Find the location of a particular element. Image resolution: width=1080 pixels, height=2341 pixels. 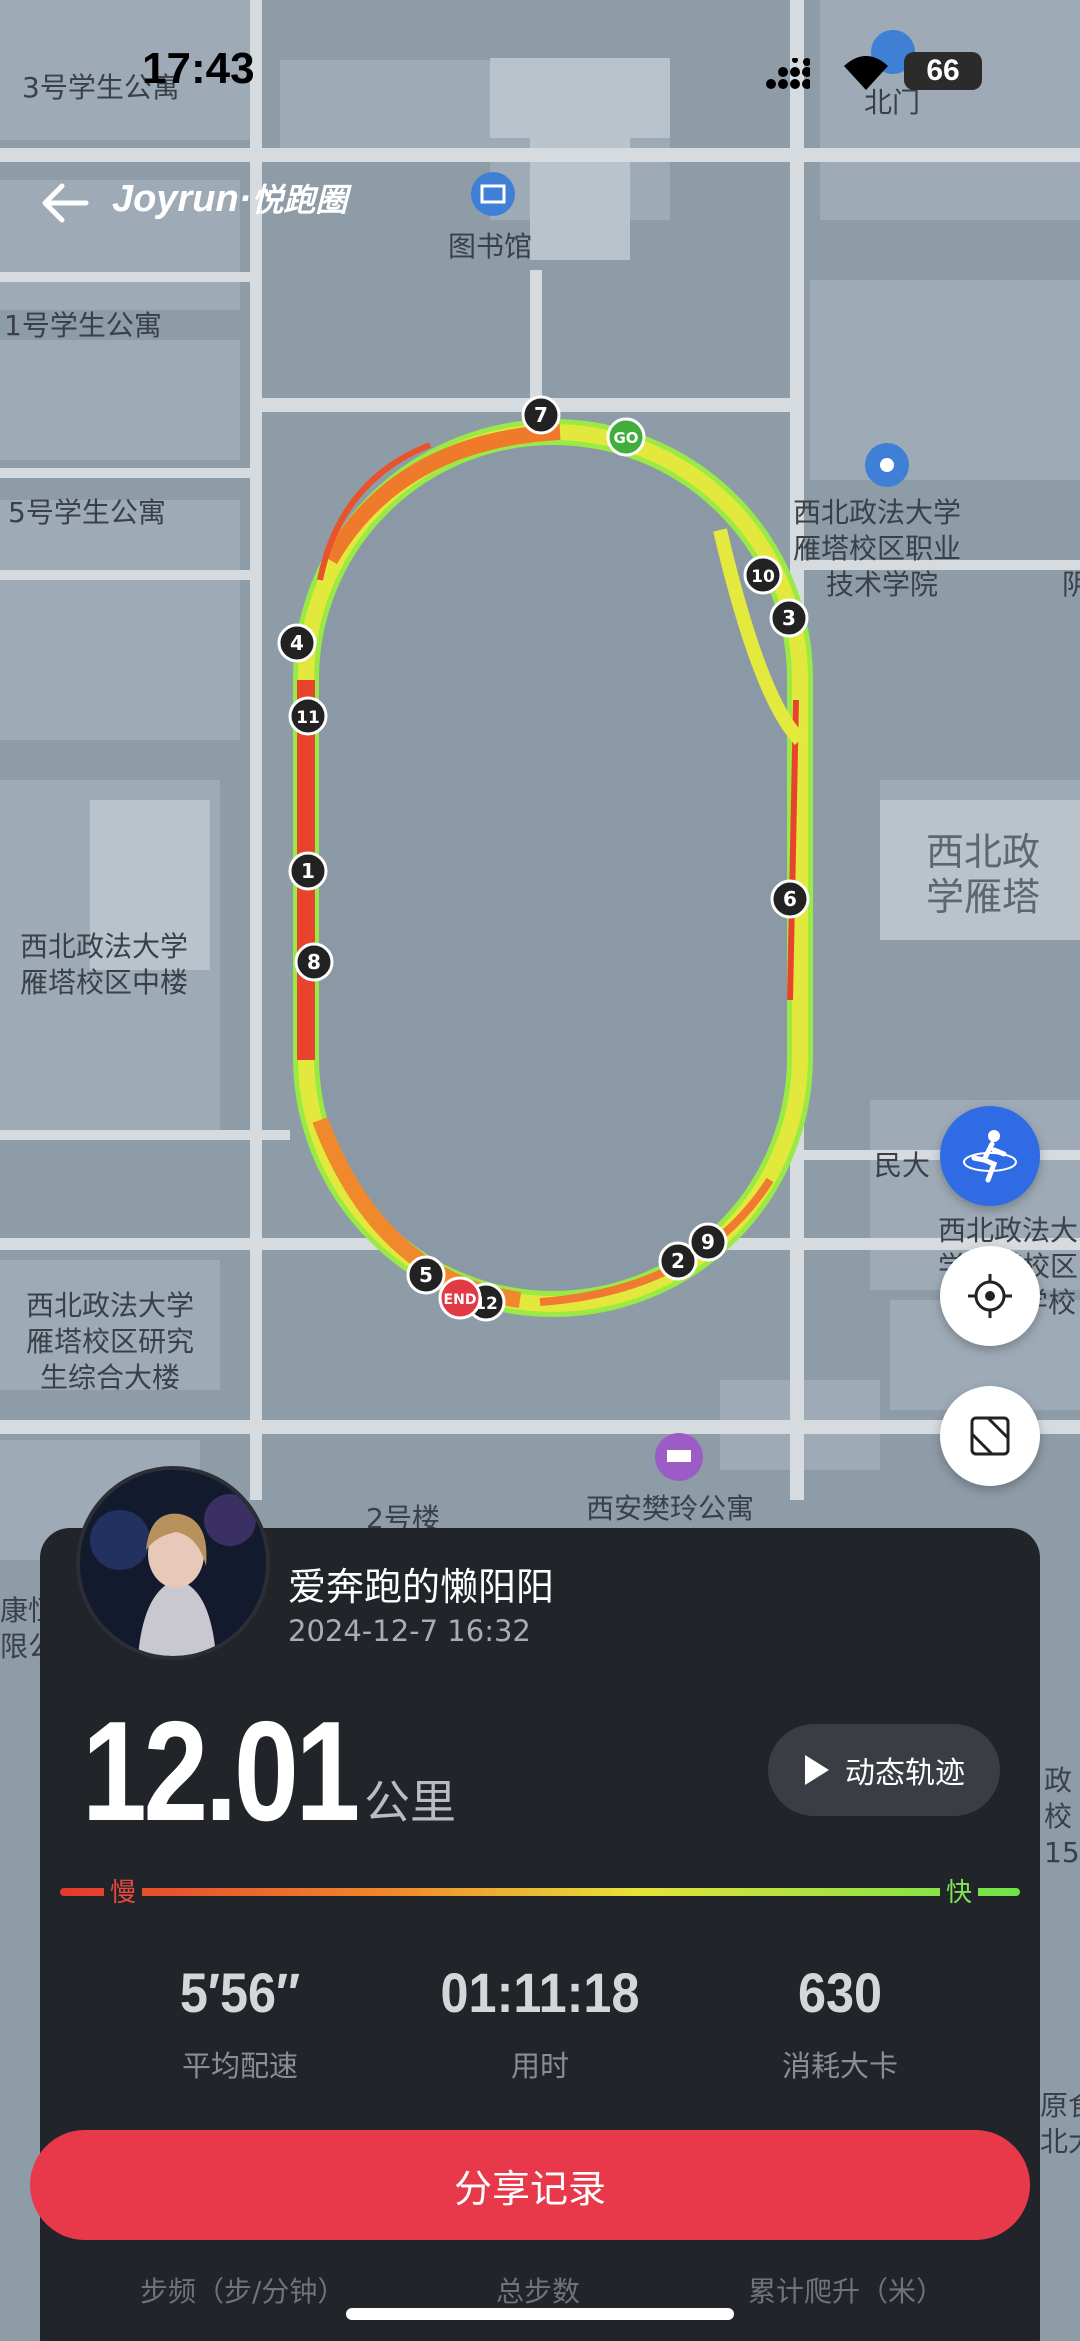

svg-text: 2 is located at coordinates (678, 1261).